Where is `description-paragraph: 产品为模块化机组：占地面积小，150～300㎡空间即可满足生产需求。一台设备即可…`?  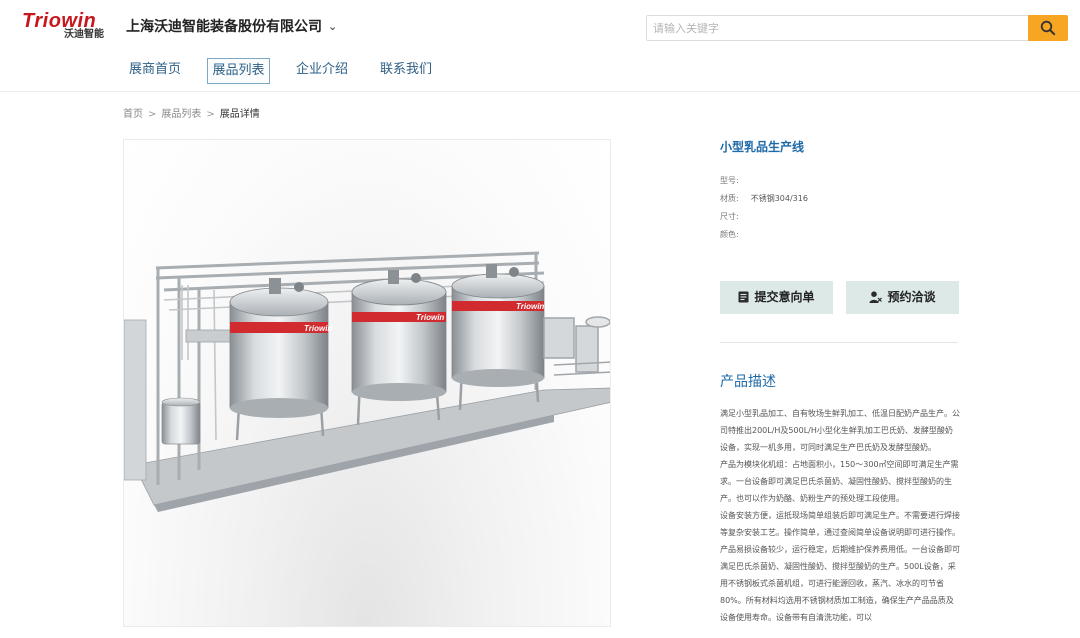
description-paragraph: 产品为模块化机组：占地面积小，150～300㎡空间即可满足生产需求。一台设备即可… is located at coordinates (839, 481).